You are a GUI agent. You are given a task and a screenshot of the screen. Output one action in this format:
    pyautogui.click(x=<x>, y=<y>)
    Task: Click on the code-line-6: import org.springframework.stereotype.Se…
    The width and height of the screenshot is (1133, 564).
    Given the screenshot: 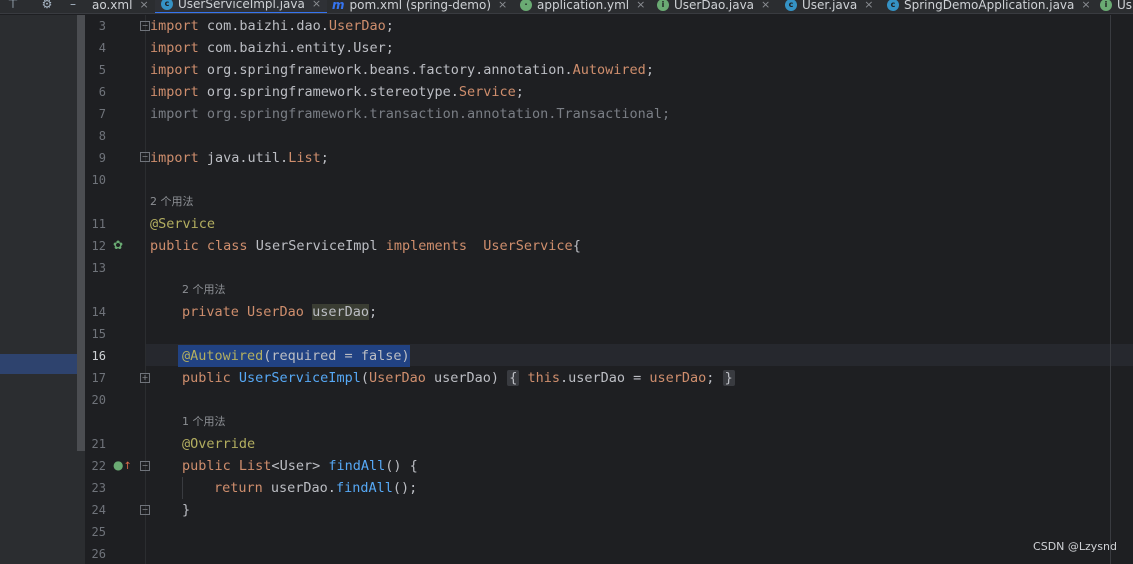 What is the action you would take?
    pyautogui.click(x=337, y=92)
    